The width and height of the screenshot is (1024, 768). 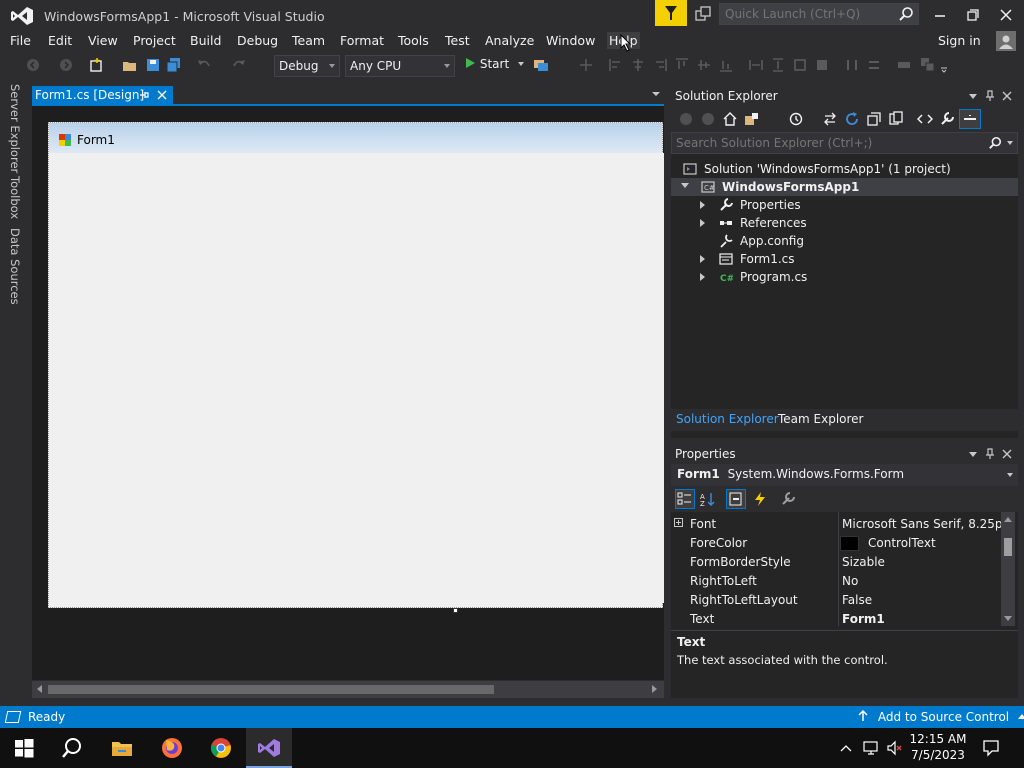 What do you see at coordinates (778, 65) in the screenshot?
I see `make-same-height-icon` at bounding box center [778, 65].